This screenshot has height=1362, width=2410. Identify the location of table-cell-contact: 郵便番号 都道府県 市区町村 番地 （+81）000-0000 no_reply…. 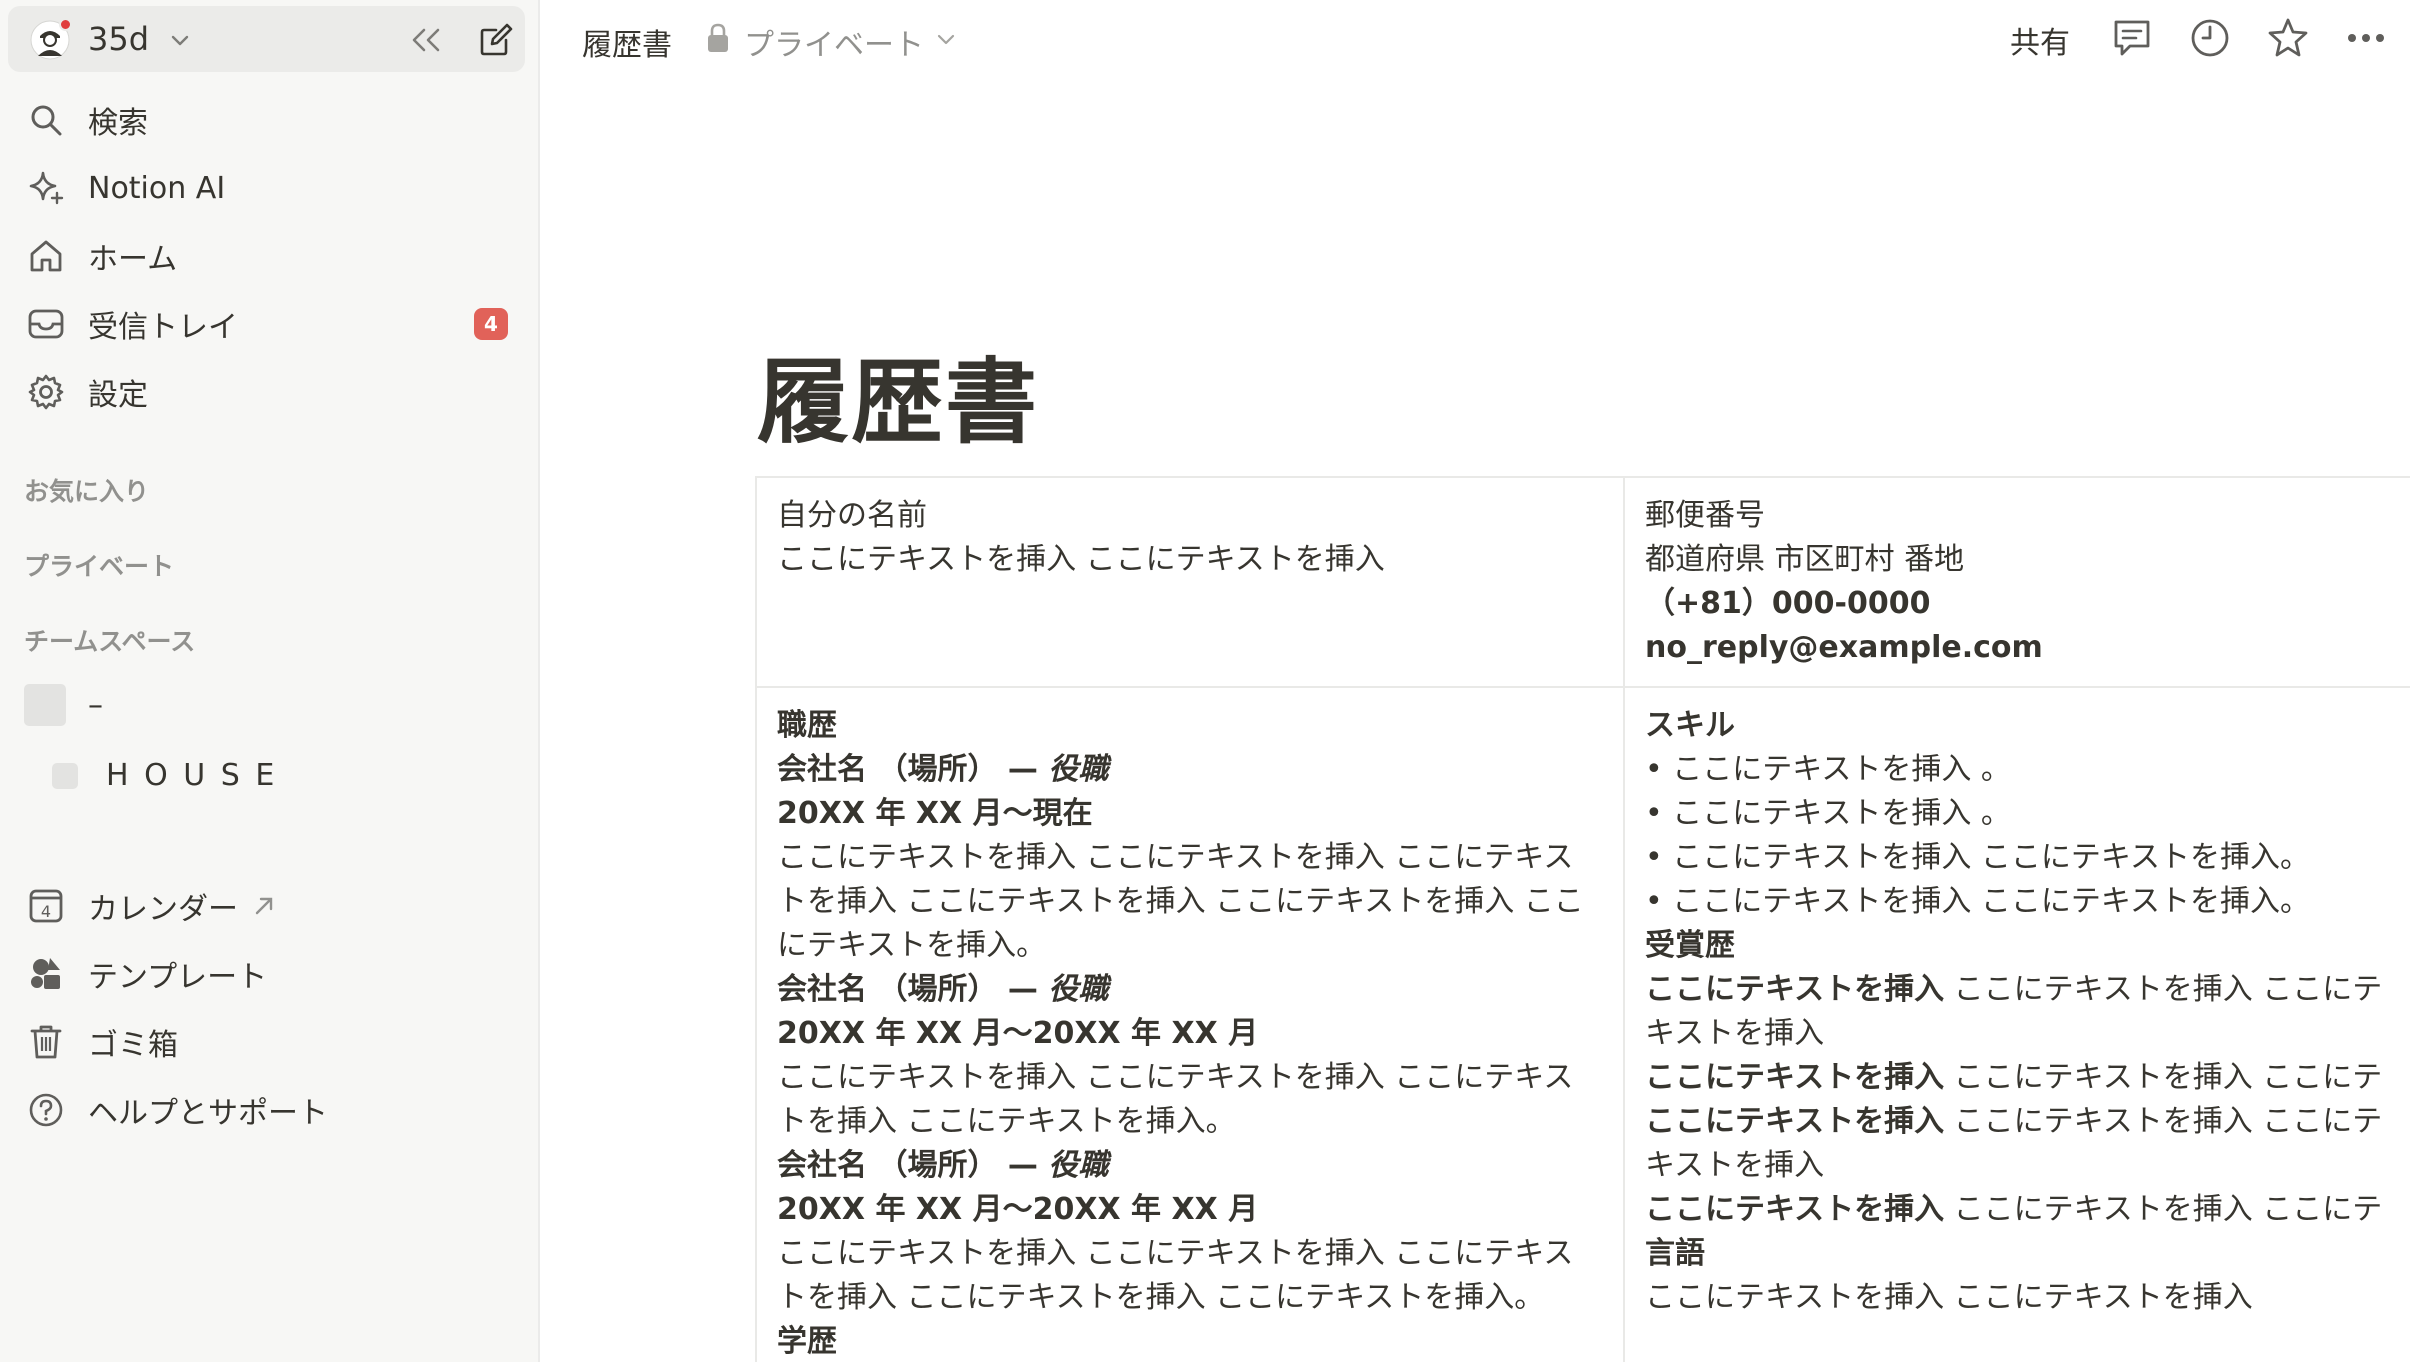
(2016, 582).